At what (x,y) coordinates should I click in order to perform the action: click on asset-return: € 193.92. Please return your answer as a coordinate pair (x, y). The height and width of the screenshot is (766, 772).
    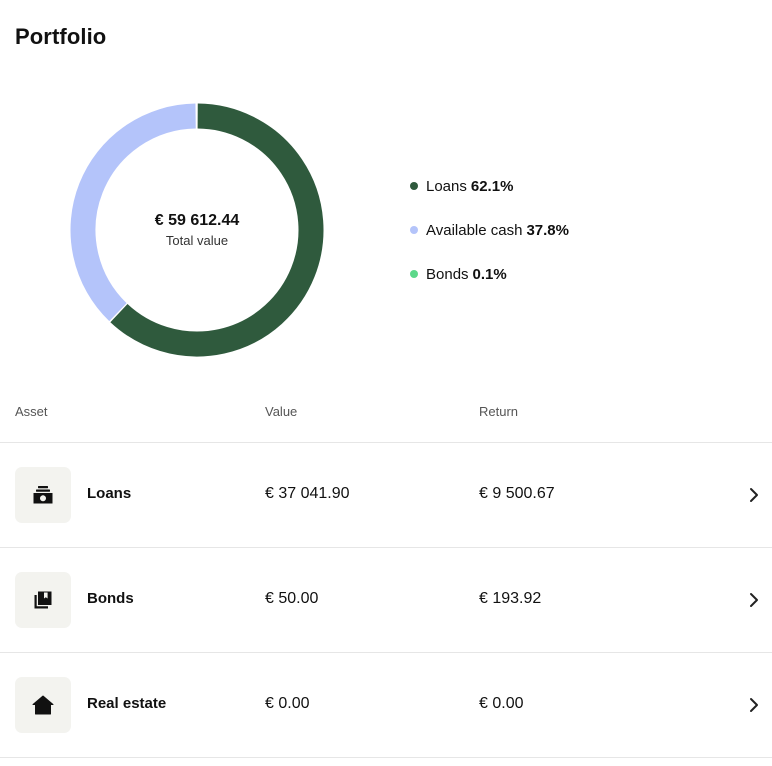
    Looking at the image, I should click on (510, 598).